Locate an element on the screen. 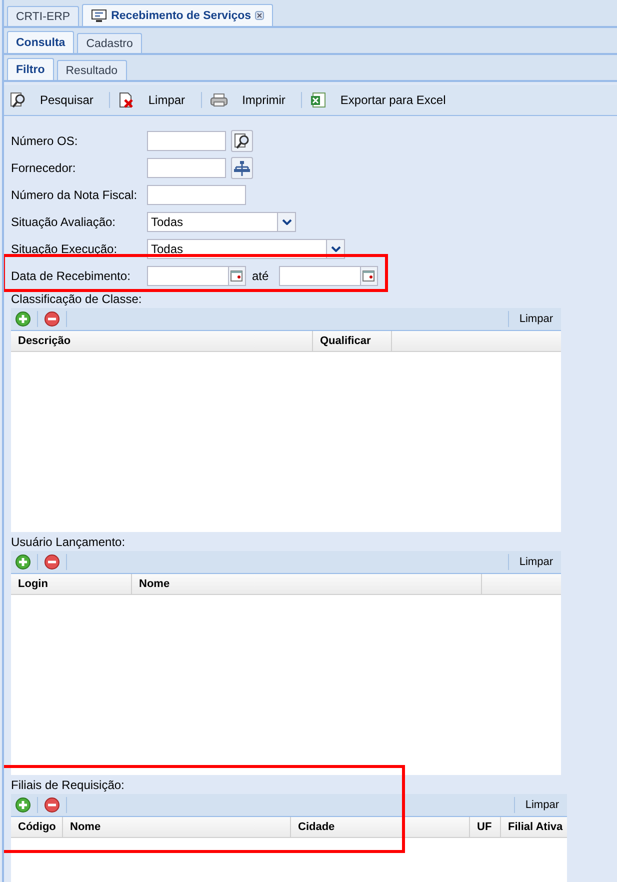 The image size is (617, 882). hierarchy-icon is located at coordinates (242, 168).